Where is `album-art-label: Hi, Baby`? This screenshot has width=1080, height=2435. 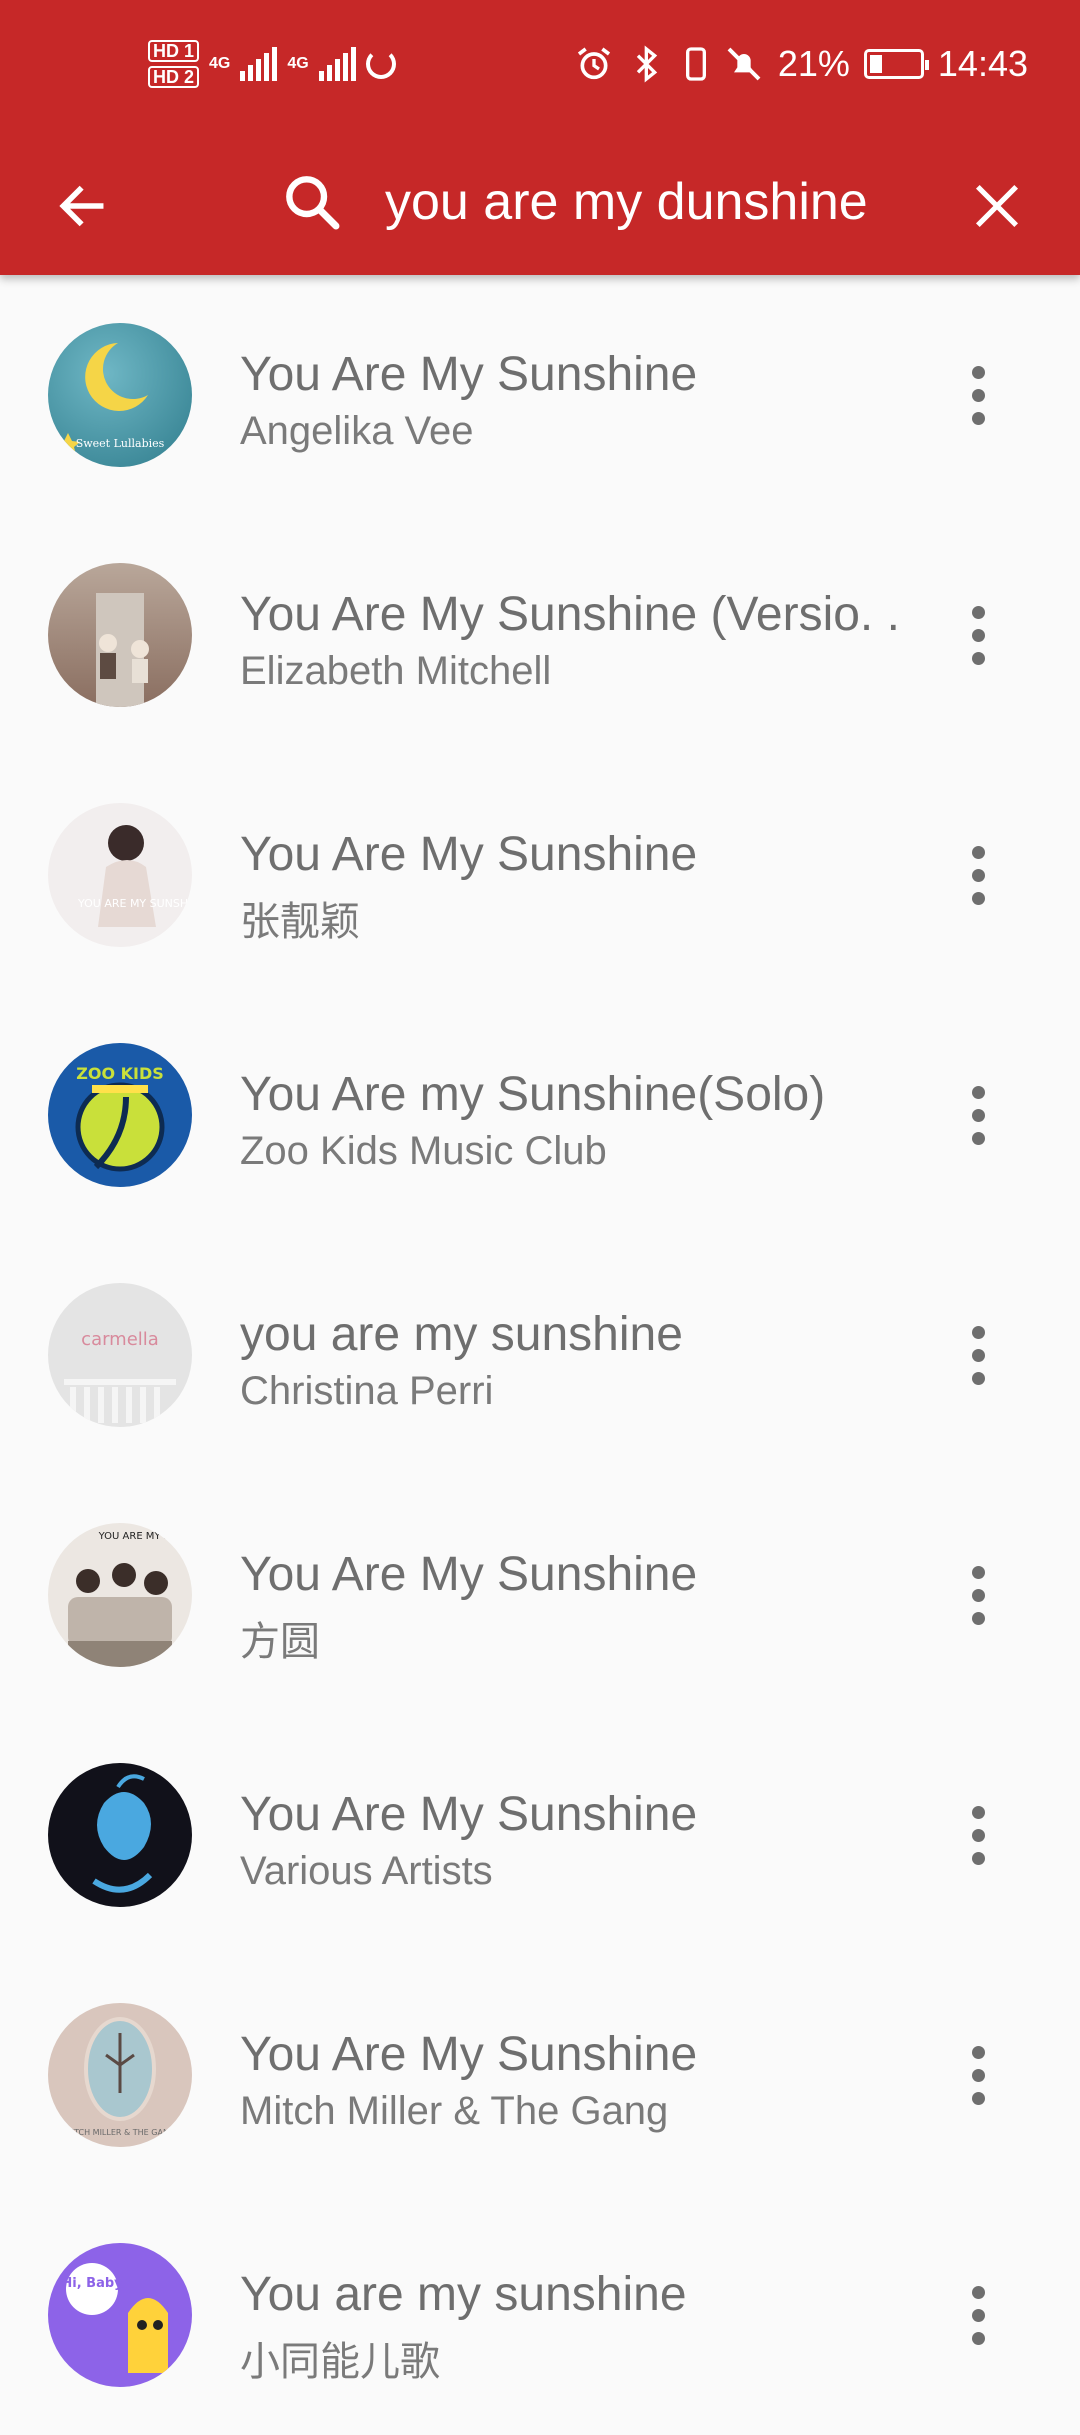
album-art-label: Hi, Baby is located at coordinates (92, 2283).